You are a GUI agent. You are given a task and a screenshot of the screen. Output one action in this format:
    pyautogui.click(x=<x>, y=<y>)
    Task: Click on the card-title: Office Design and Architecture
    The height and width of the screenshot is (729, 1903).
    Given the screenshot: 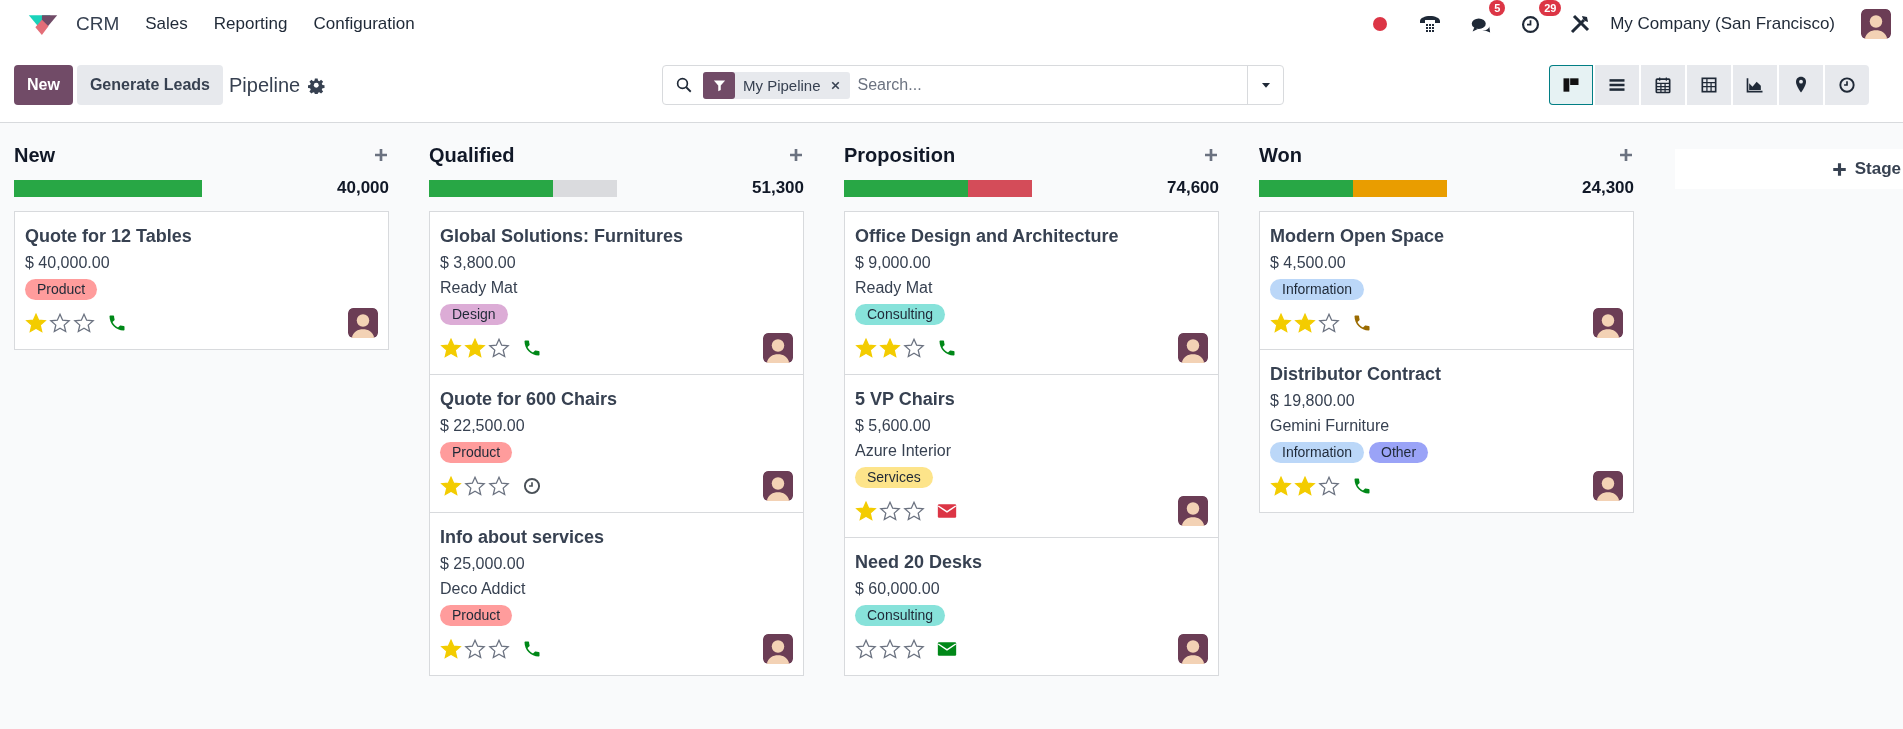 What is the action you would take?
    pyautogui.click(x=987, y=236)
    